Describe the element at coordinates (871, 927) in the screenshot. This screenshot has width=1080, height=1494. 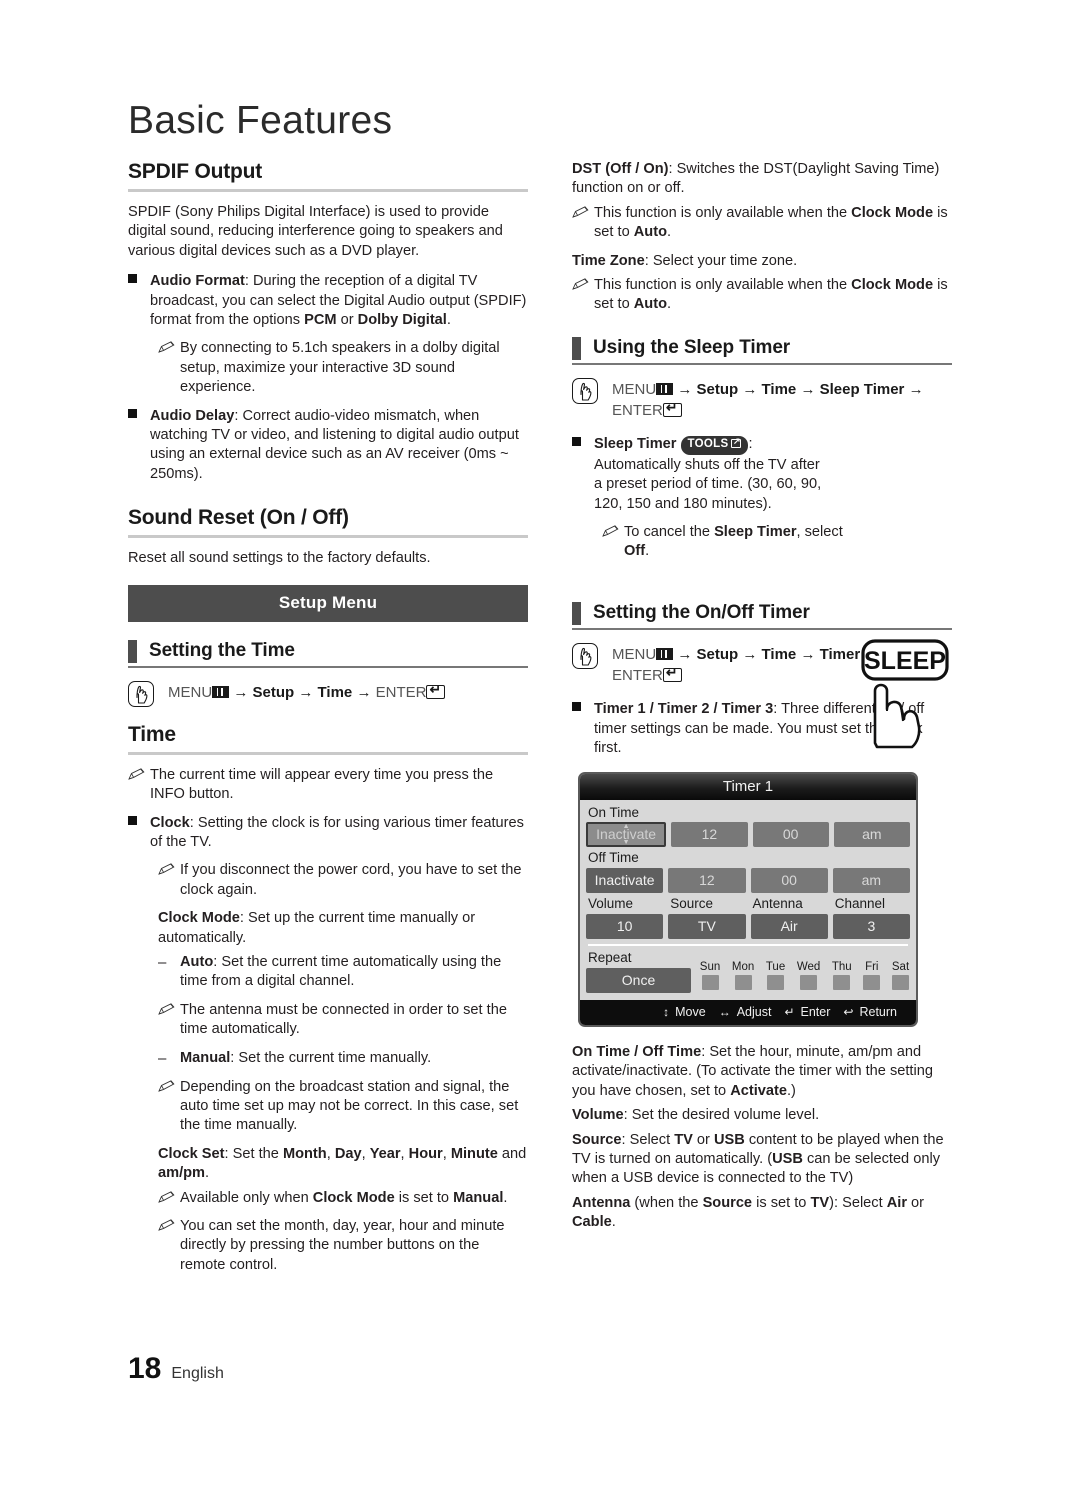
I see `channel-field: 3` at that location.